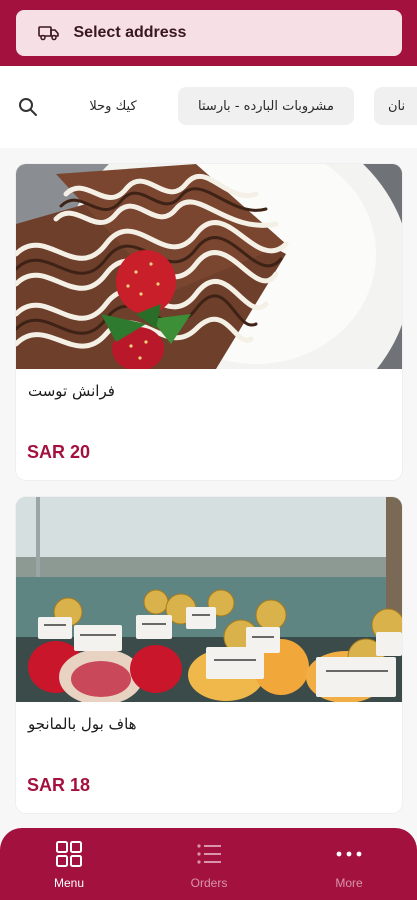 This screenshot has width=417, height=900. Describe the element at coordinates (59, 452) in the screenshot. I see `product-price: SAR 20` at that location.